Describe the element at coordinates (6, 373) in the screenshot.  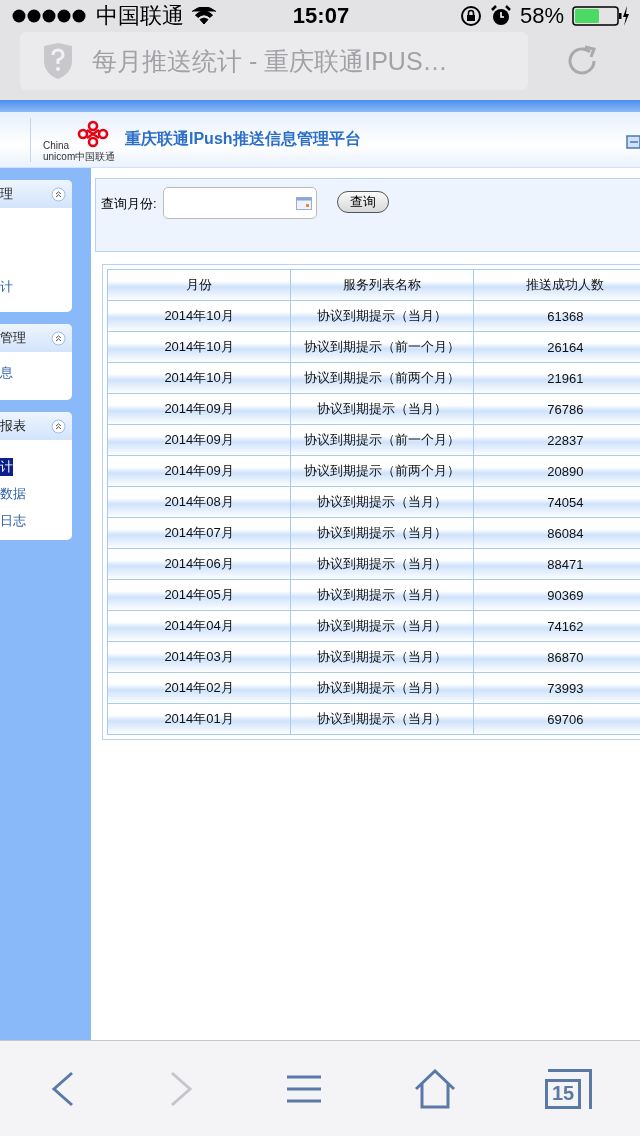
I see `menu-item: 息` at that location.